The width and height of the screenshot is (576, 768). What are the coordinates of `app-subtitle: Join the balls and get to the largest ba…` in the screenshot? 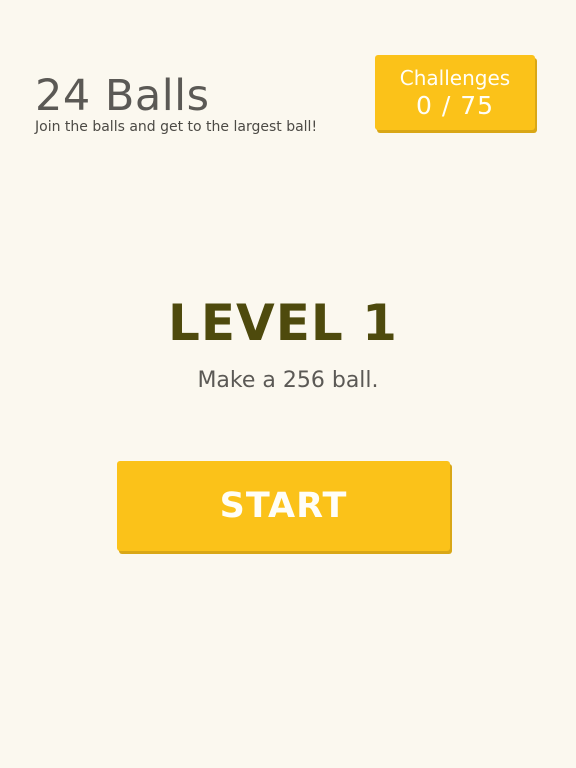 It's located at (176, 127).